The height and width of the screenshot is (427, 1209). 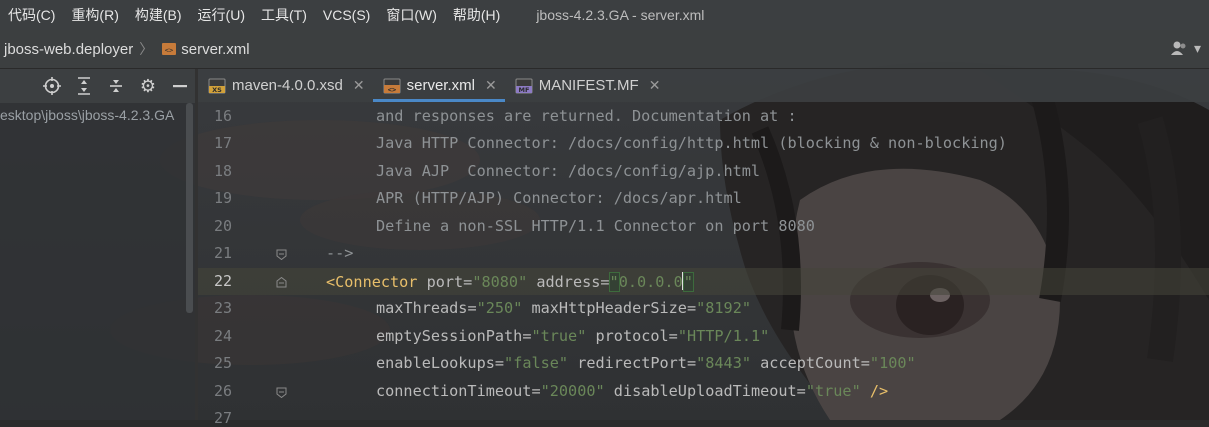 I want to click on menu-tools: 工具(T), so click(x=284, y=15).